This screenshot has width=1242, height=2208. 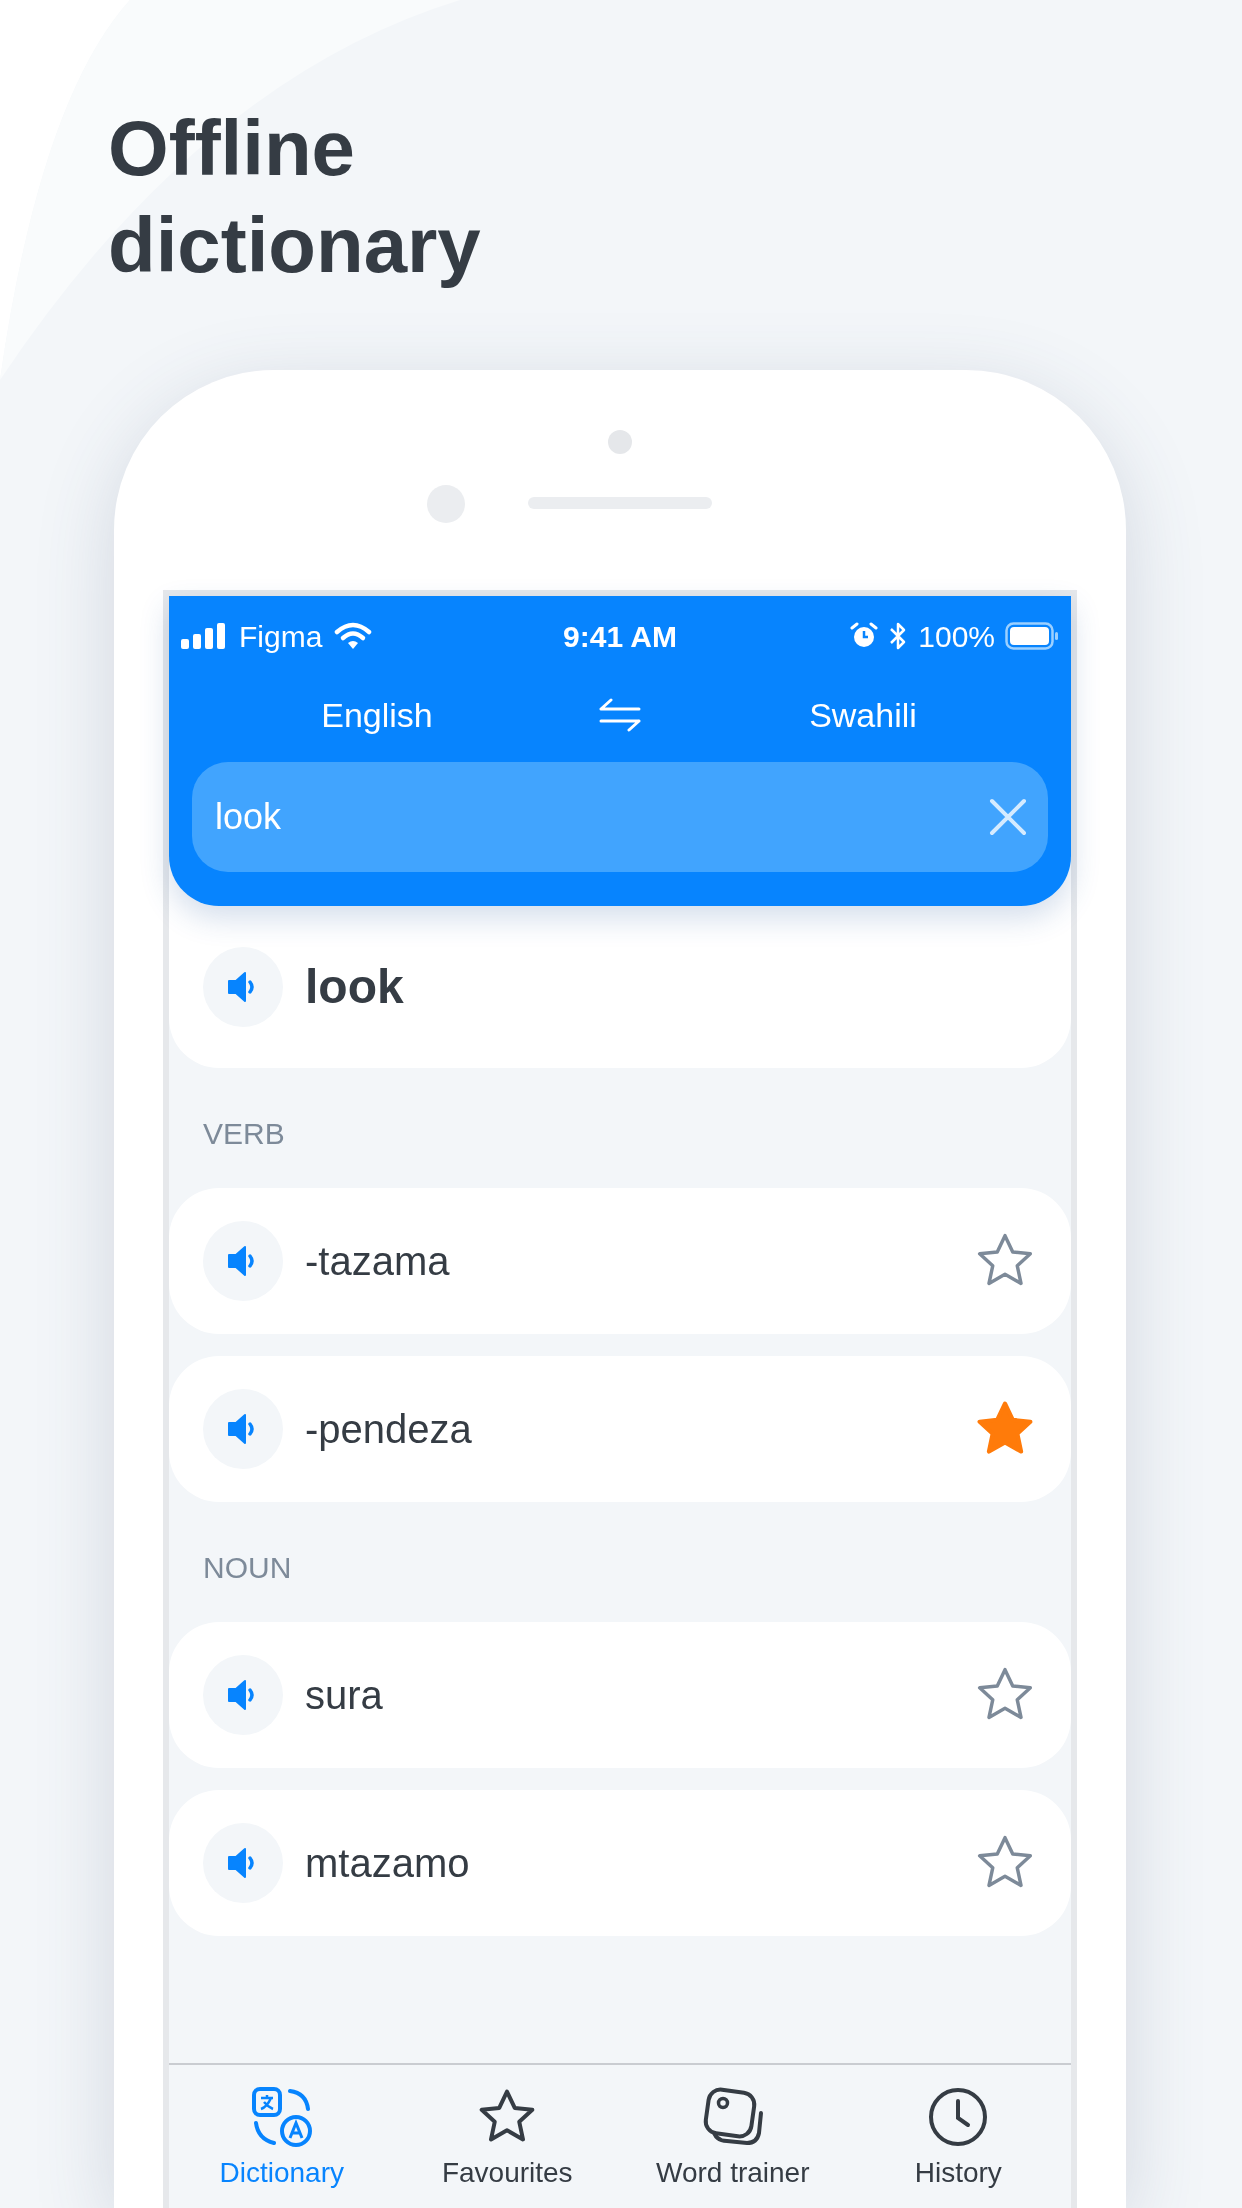 What do you see at coordinates (620, 636) in the screenshot?
I see `status-time: 9:41 AM` at bounding box center [620, 636].